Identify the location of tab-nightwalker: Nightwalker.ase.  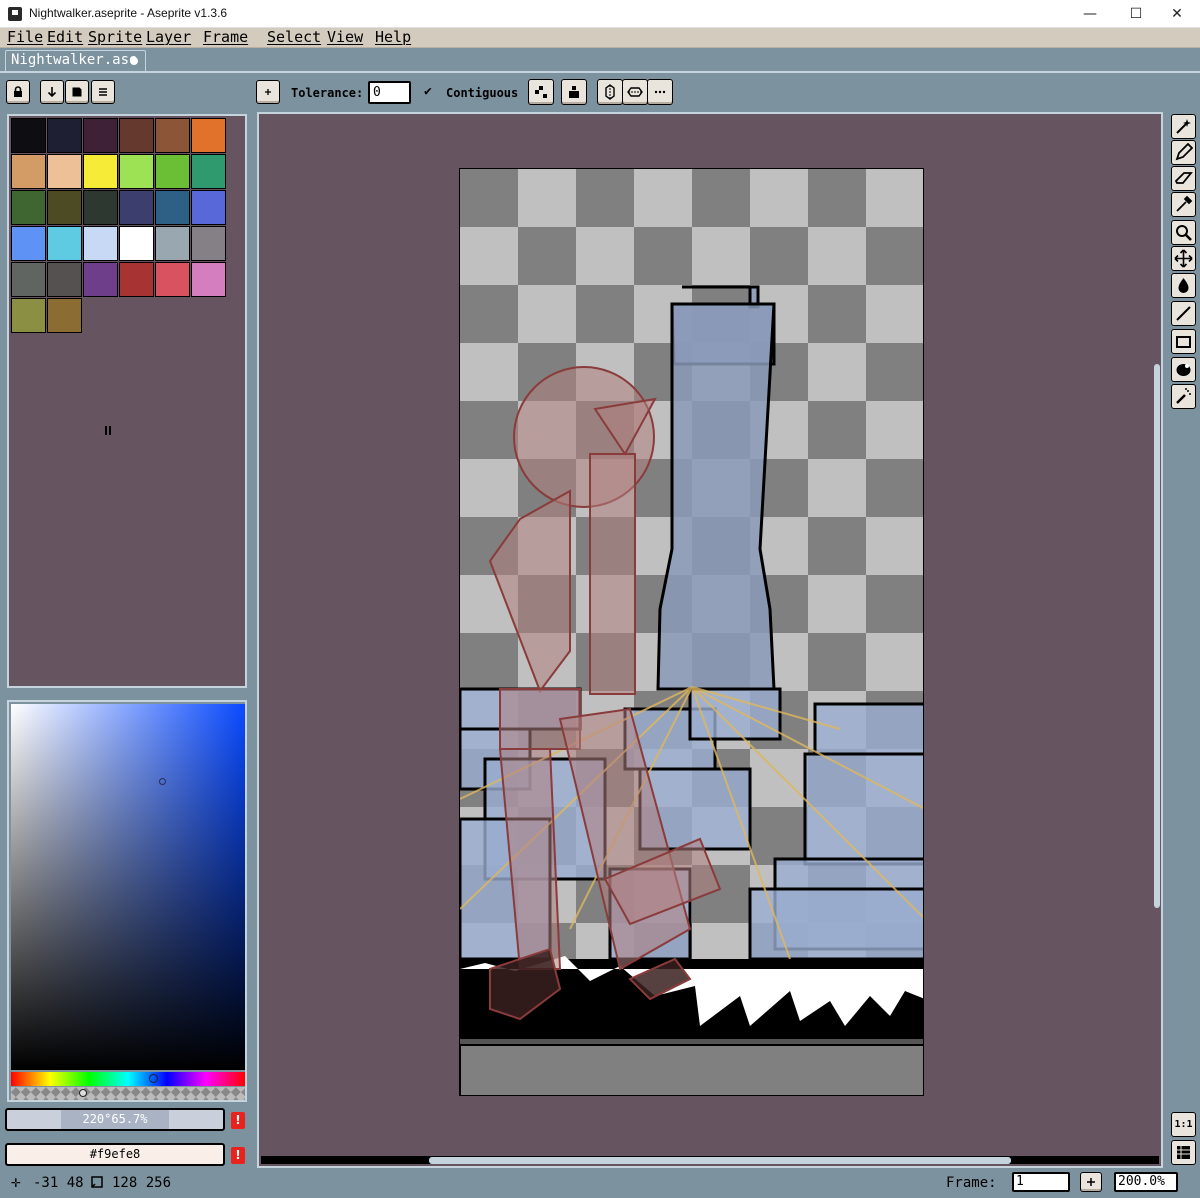
(75, 60).